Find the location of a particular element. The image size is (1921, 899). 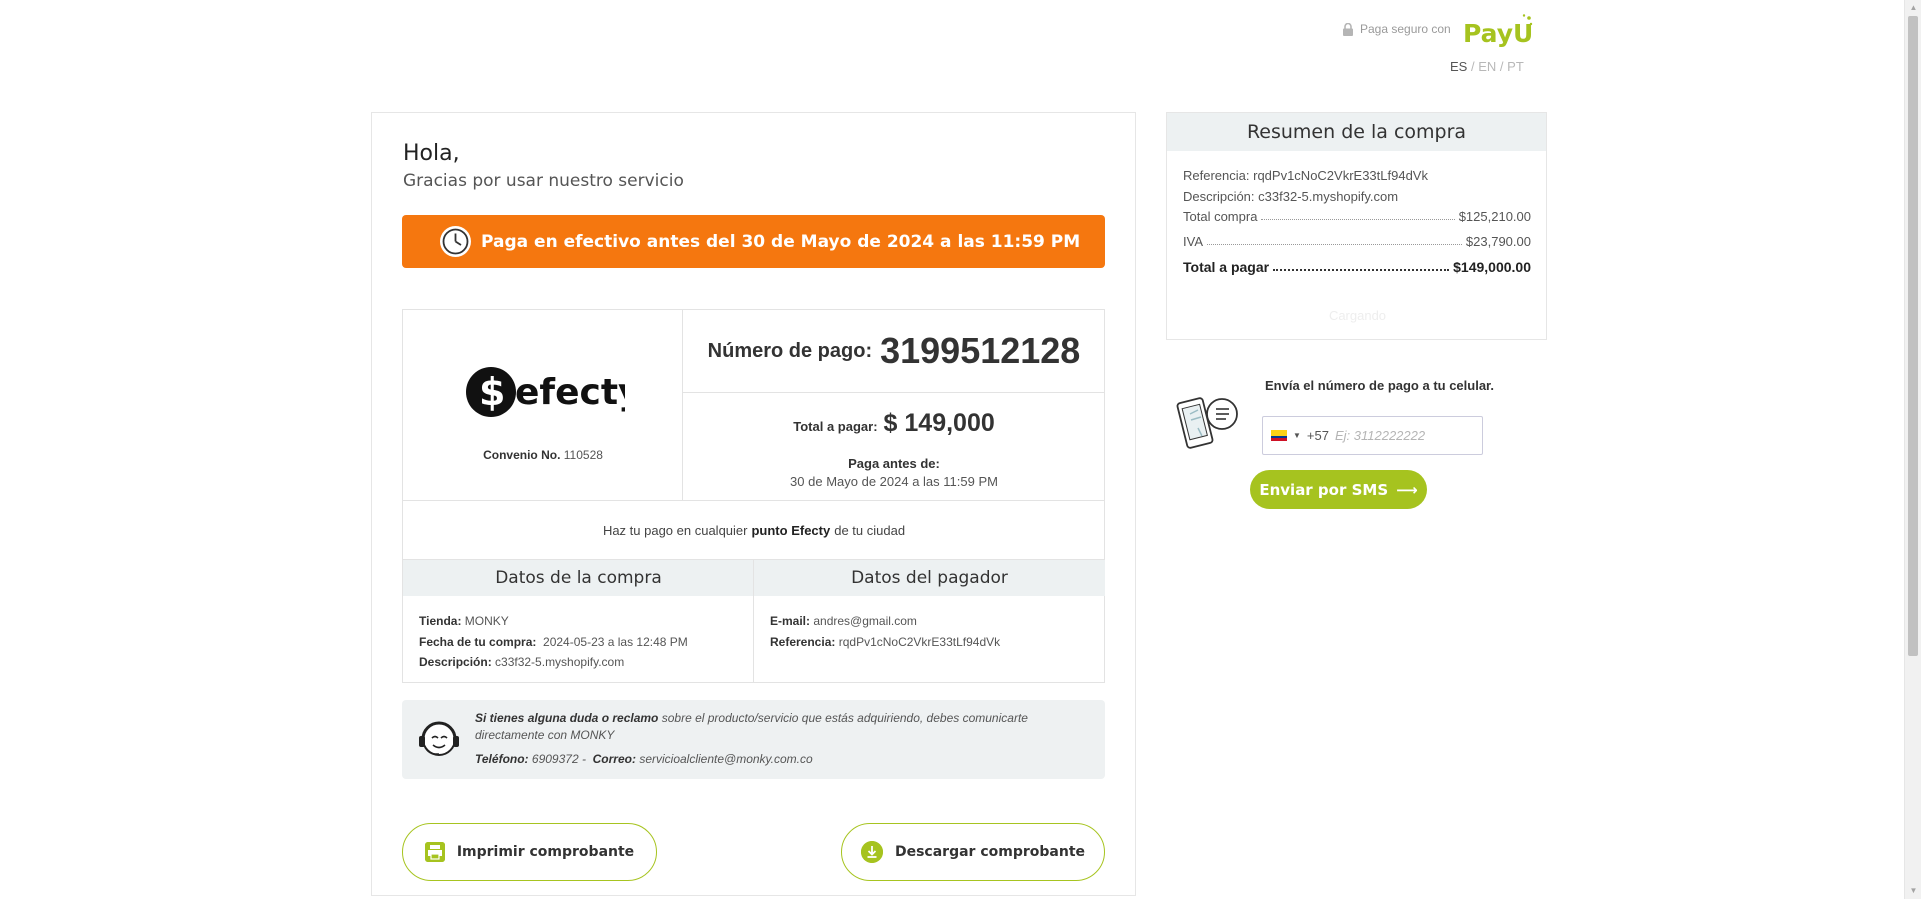

summary-reference-label: Referencia: is located at coordinates (1216, 175).